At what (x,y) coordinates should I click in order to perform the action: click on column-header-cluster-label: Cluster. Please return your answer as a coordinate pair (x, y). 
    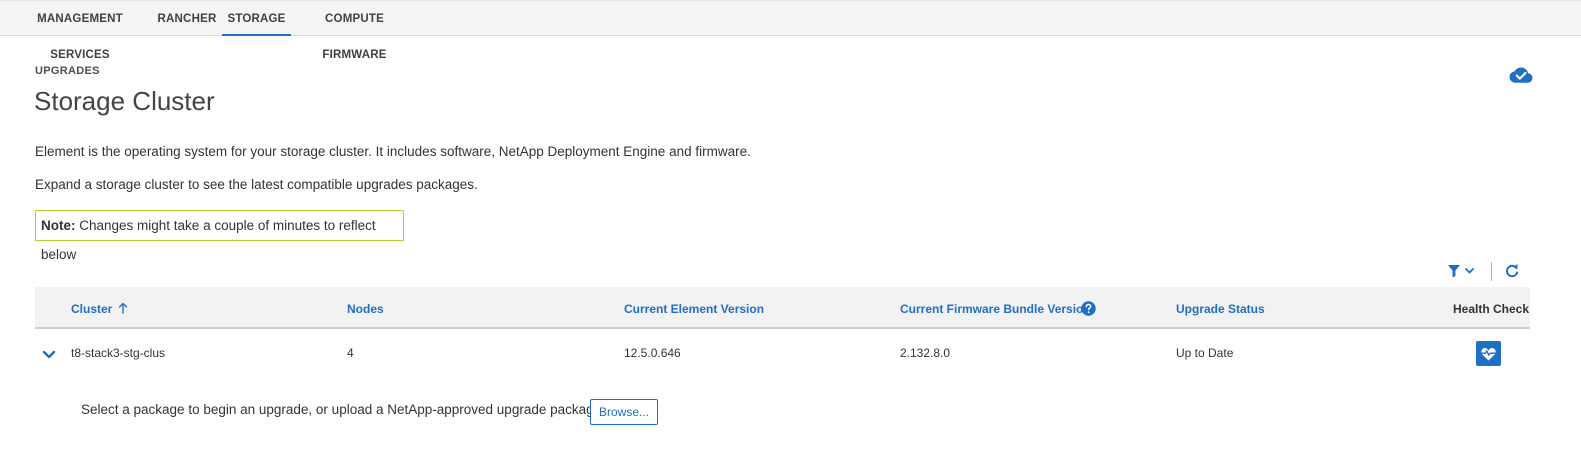
    Looking at the image, I should click on (92, 309).